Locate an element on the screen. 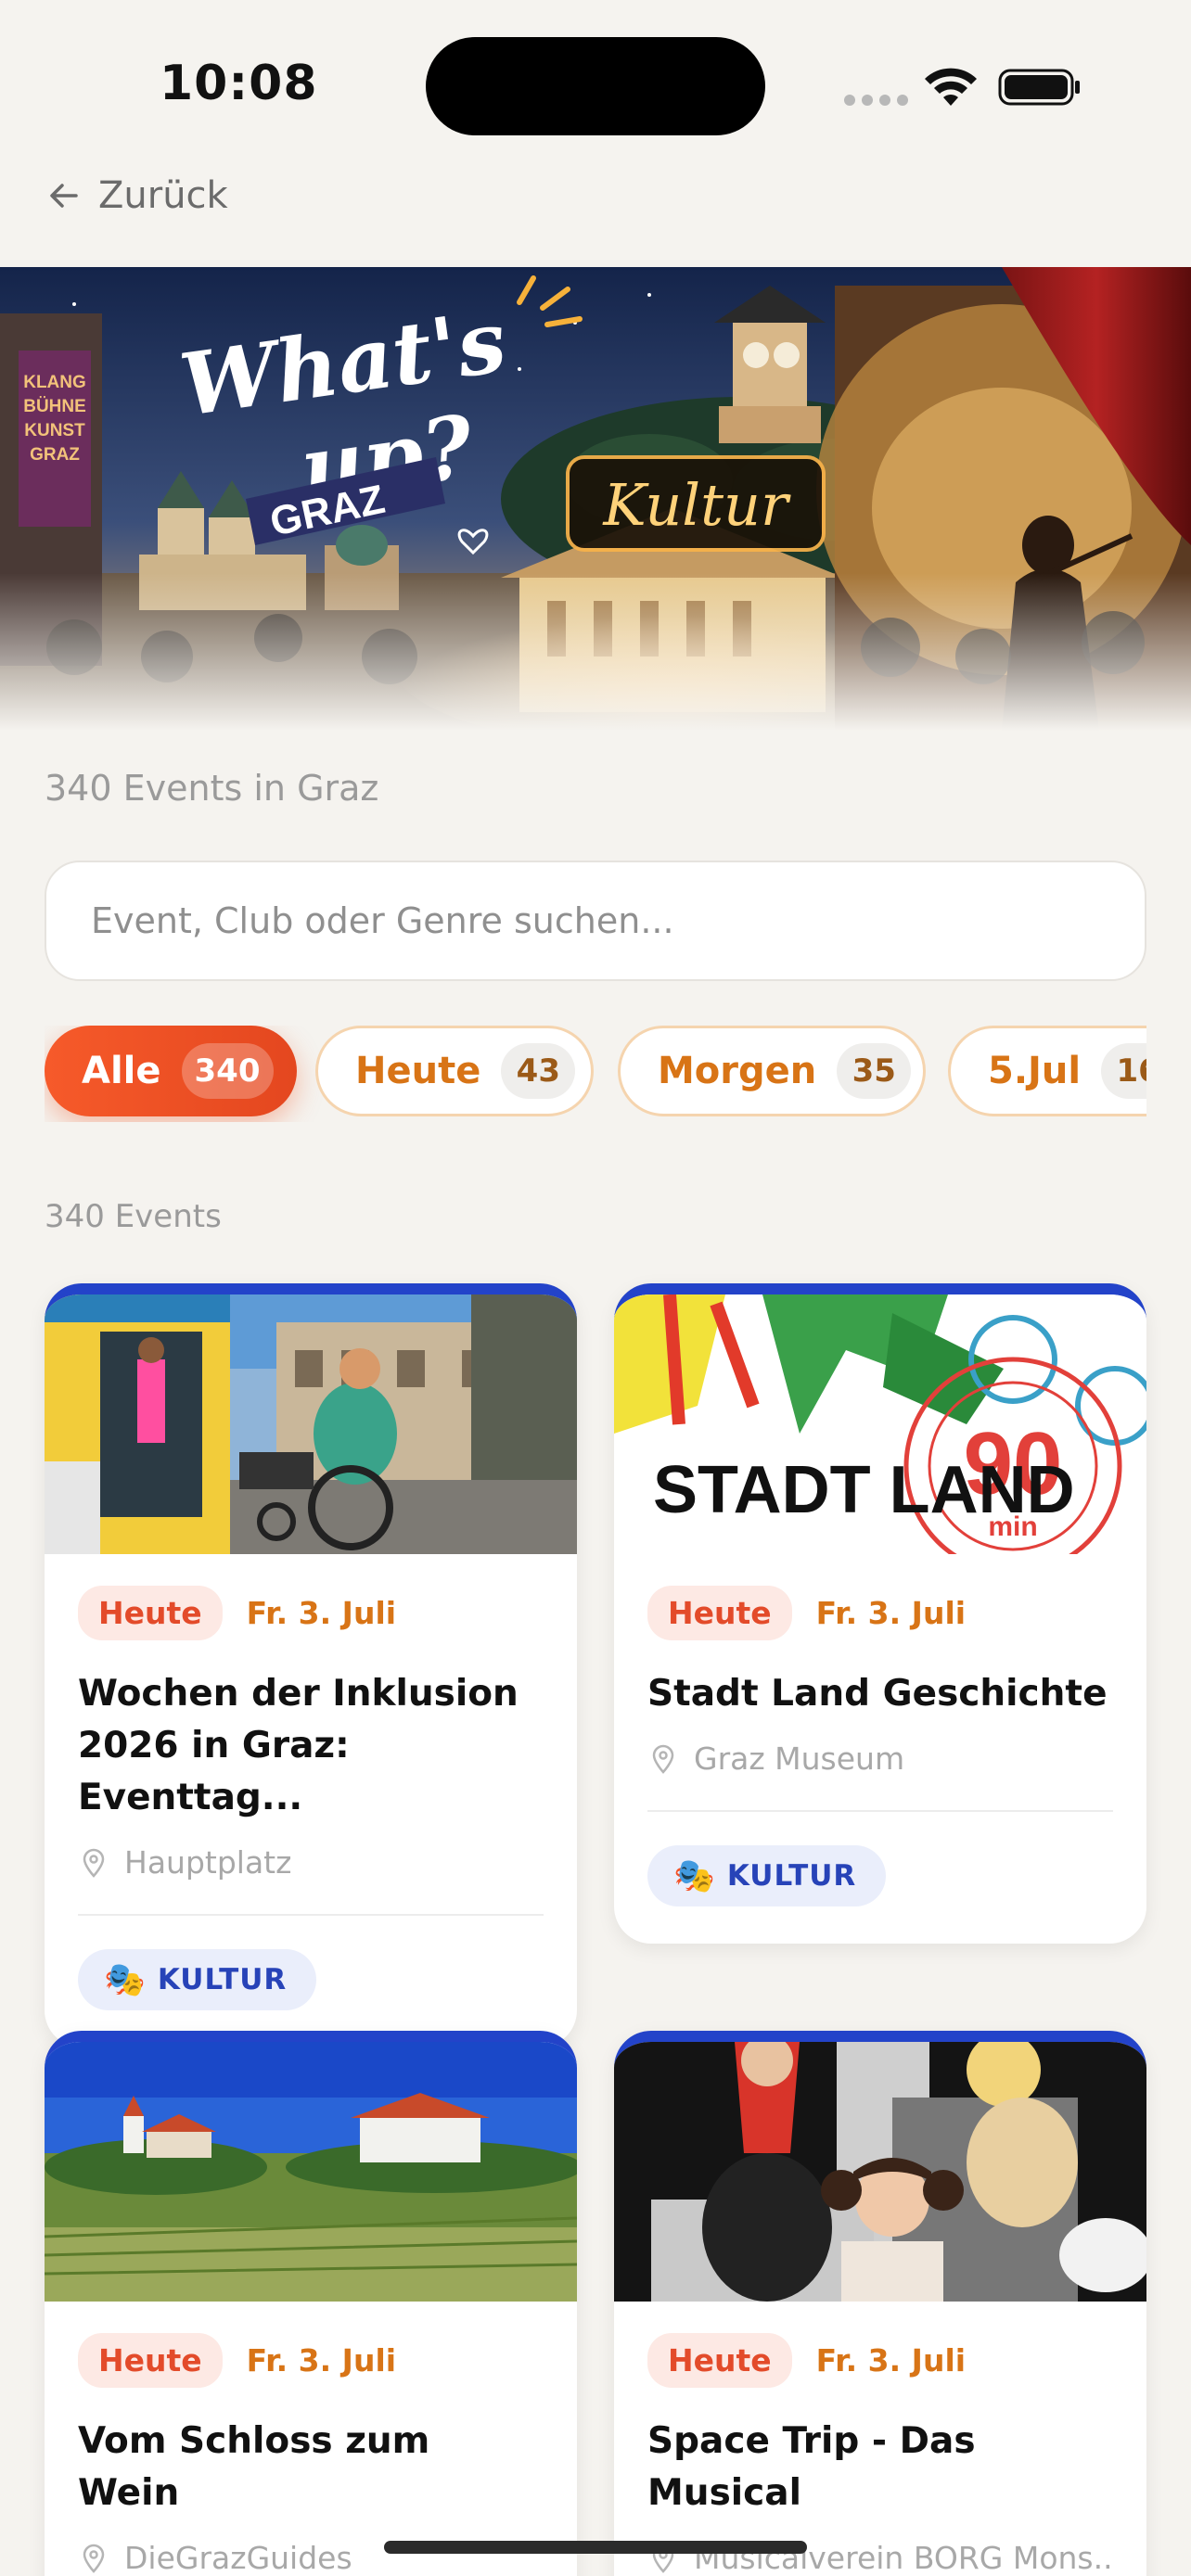  svg-text: KUNST is located at coordinates (54, 430).